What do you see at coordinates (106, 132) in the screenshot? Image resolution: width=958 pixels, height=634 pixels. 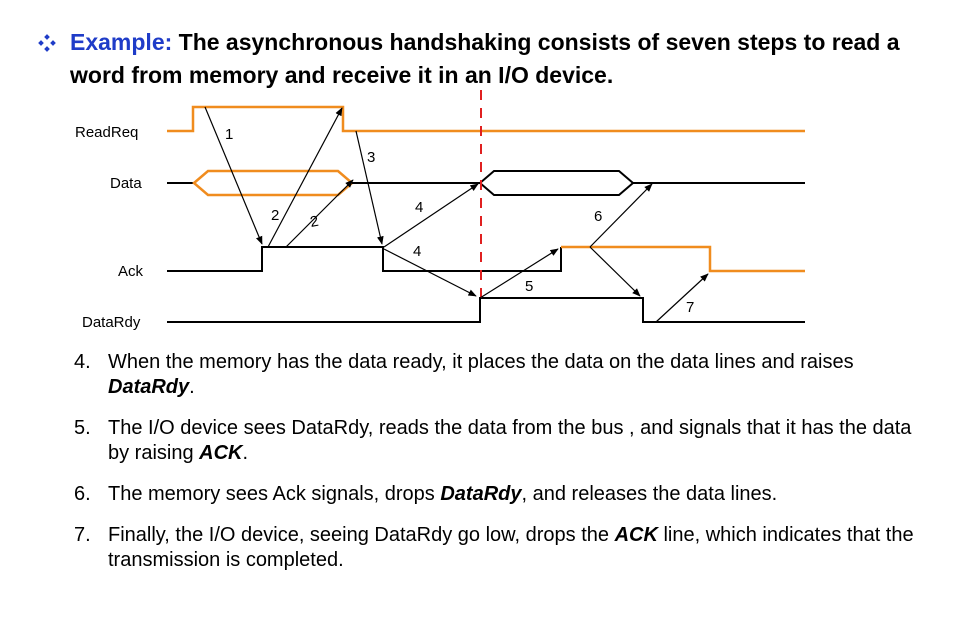 I see `readreq-label: ReadReq` at bounding box center [106, 132].